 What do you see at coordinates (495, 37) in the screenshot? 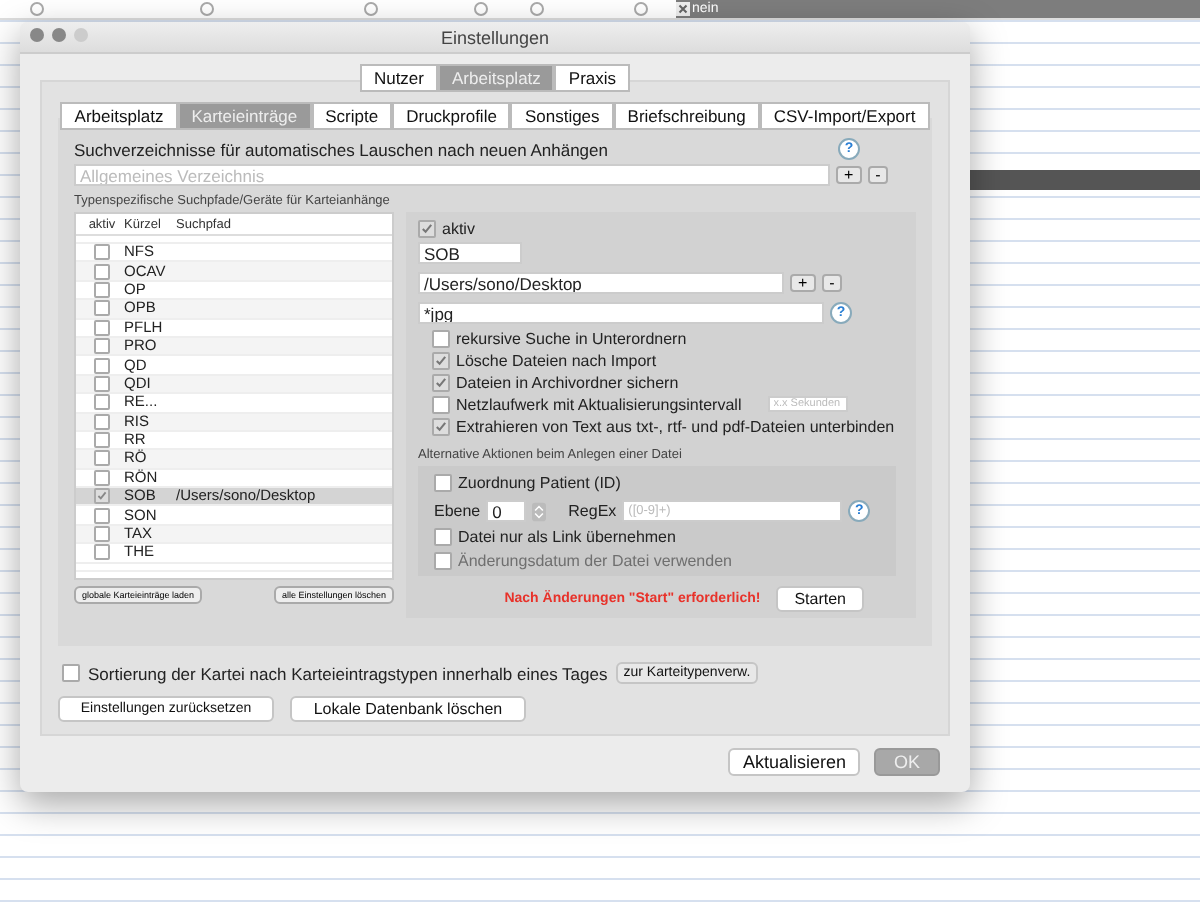
I see `window-title: Einstellungen` at bounding box center [495, 37].